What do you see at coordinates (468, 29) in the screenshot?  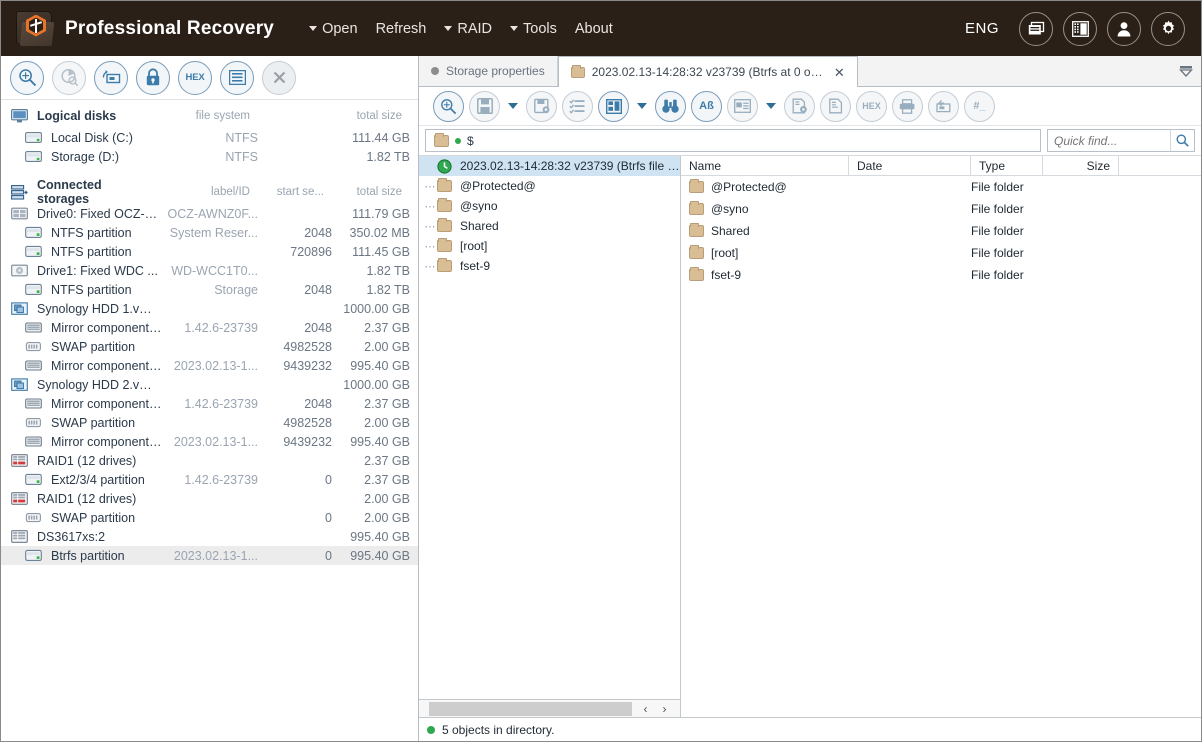 I see `menu-item-raid: RAID` at bounding box center [468, 29].